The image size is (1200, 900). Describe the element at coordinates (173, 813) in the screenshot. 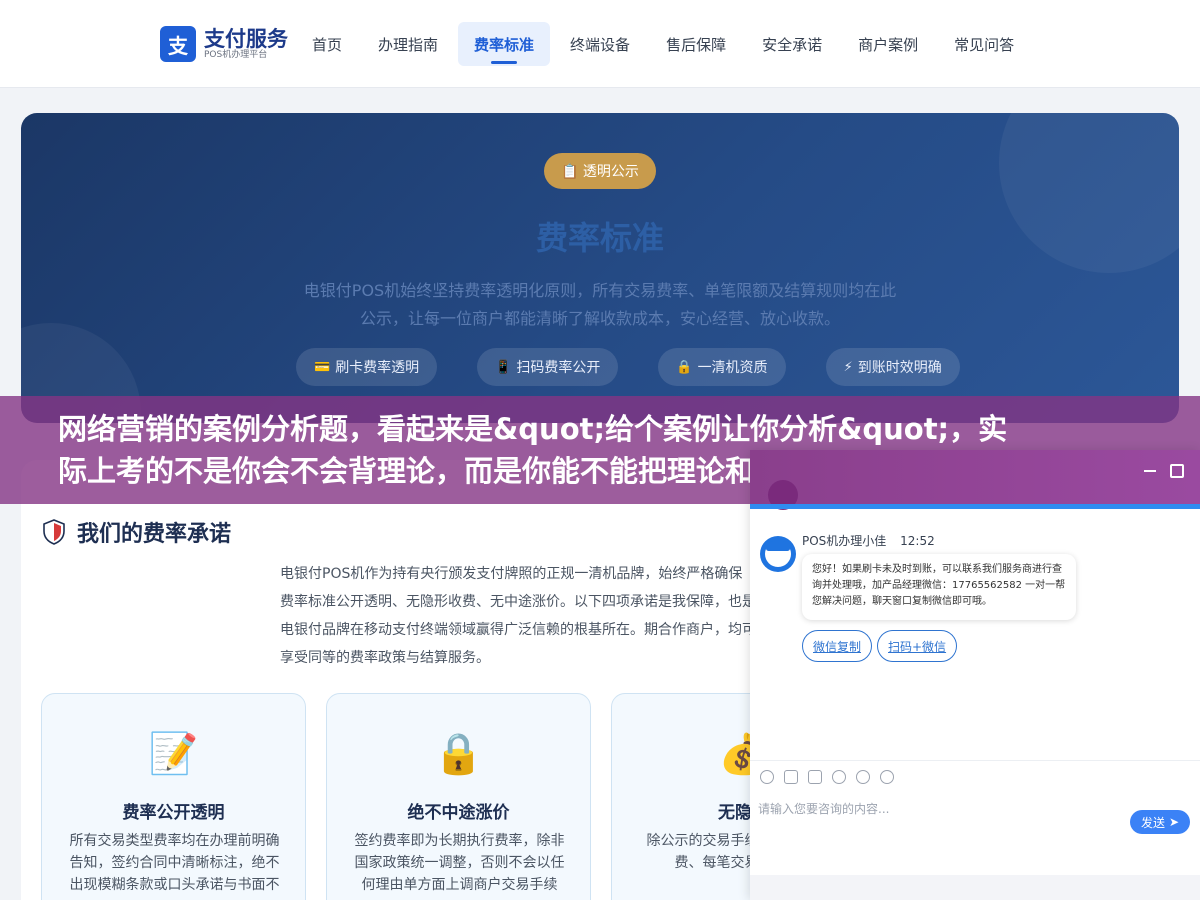

I see `card-title: 费率公开透明` at that location.